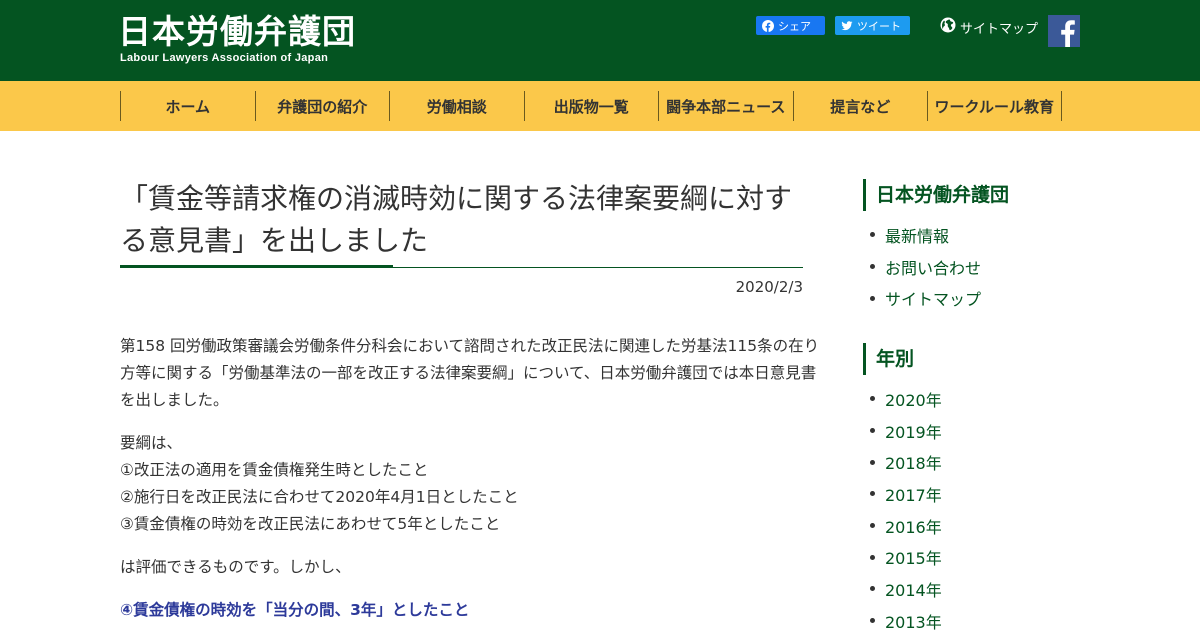 The height and width of the screenshot is (637, 1200). I want to click on points-line: 要綱は、, so click(151, 443).